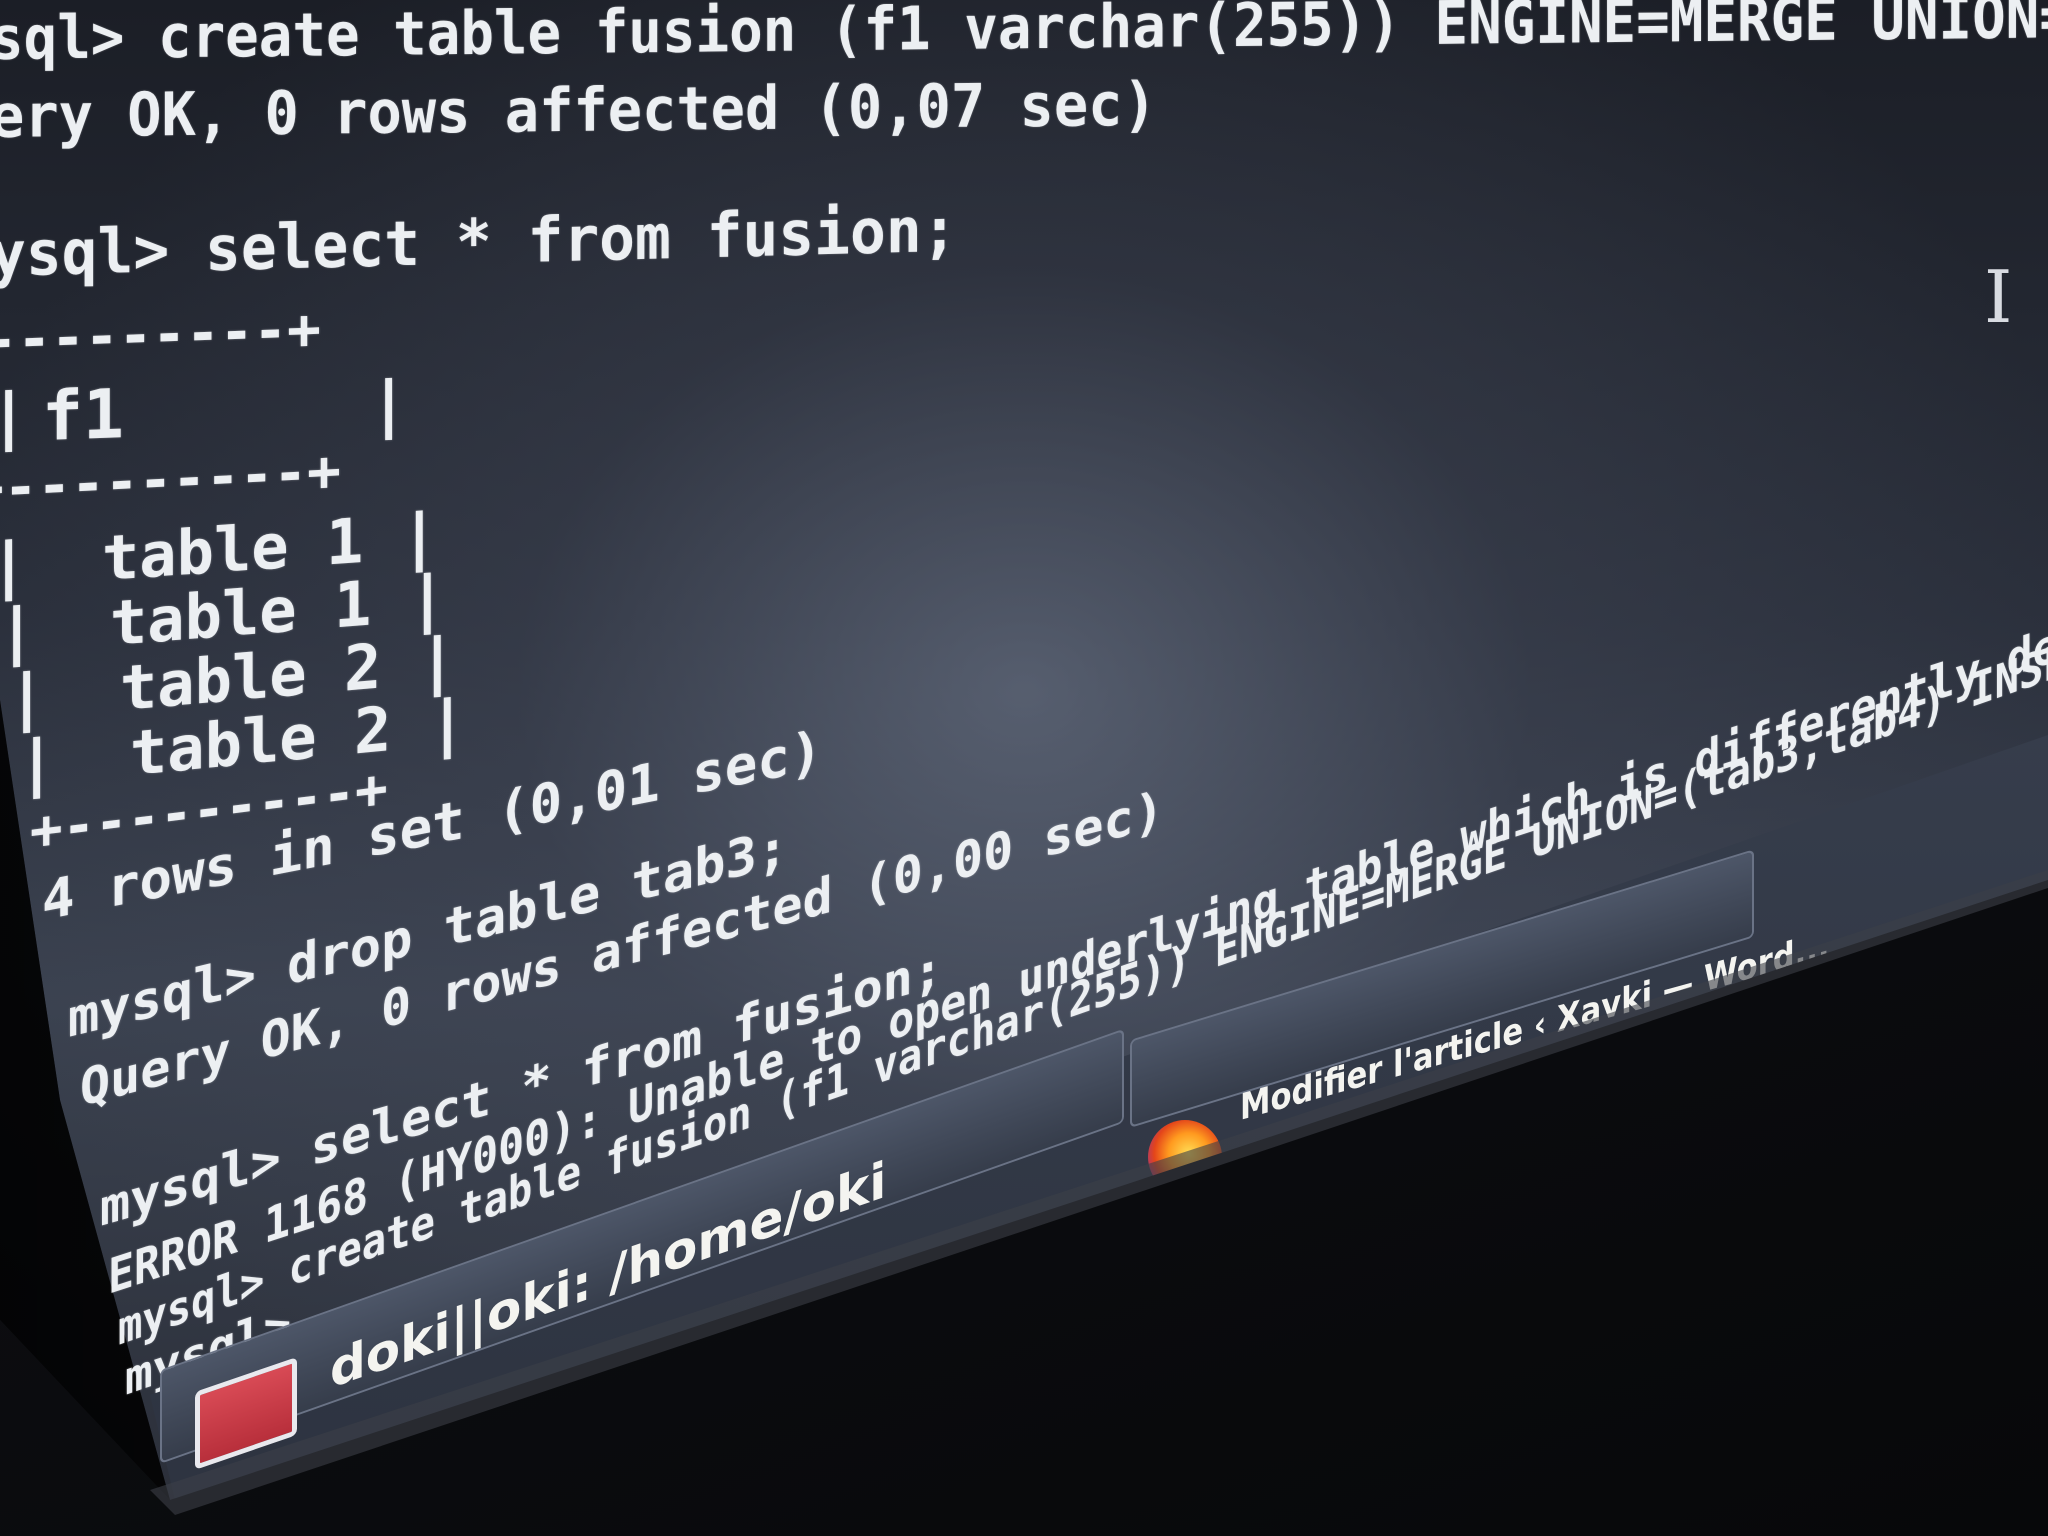 The width and height of the screenshot is (2048, 1536). Describe the element at coordinates (1998, 297) in the screenshot. I see `text-cursor-icon: I` at that location.